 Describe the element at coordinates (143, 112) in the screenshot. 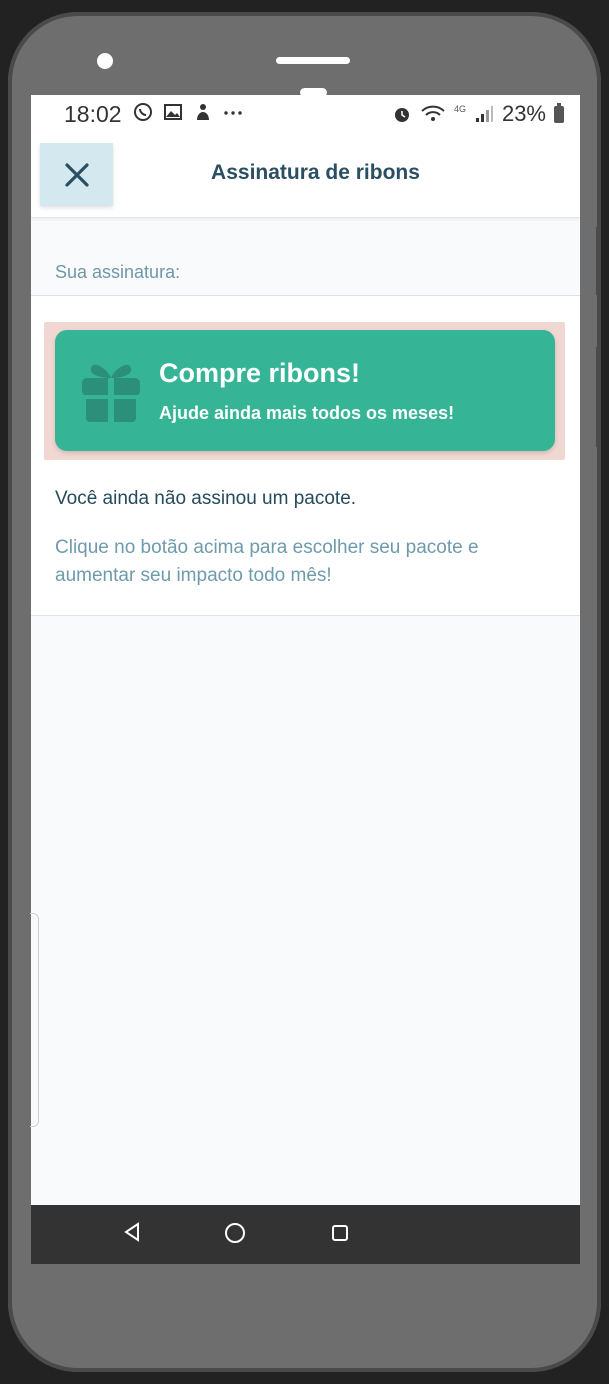

I see `whatsapp-icon` at that location.